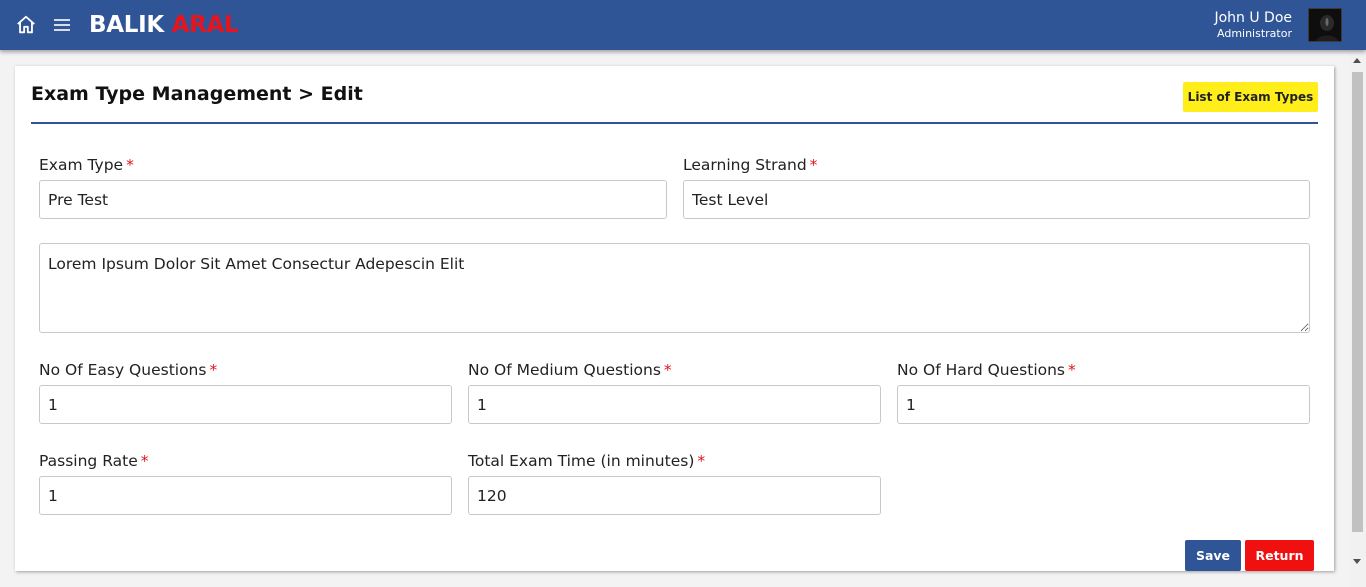 The image size is (1366, 587). I want to click on medium-questions-label-text: No Of Medium Questions, so click(564, 370).